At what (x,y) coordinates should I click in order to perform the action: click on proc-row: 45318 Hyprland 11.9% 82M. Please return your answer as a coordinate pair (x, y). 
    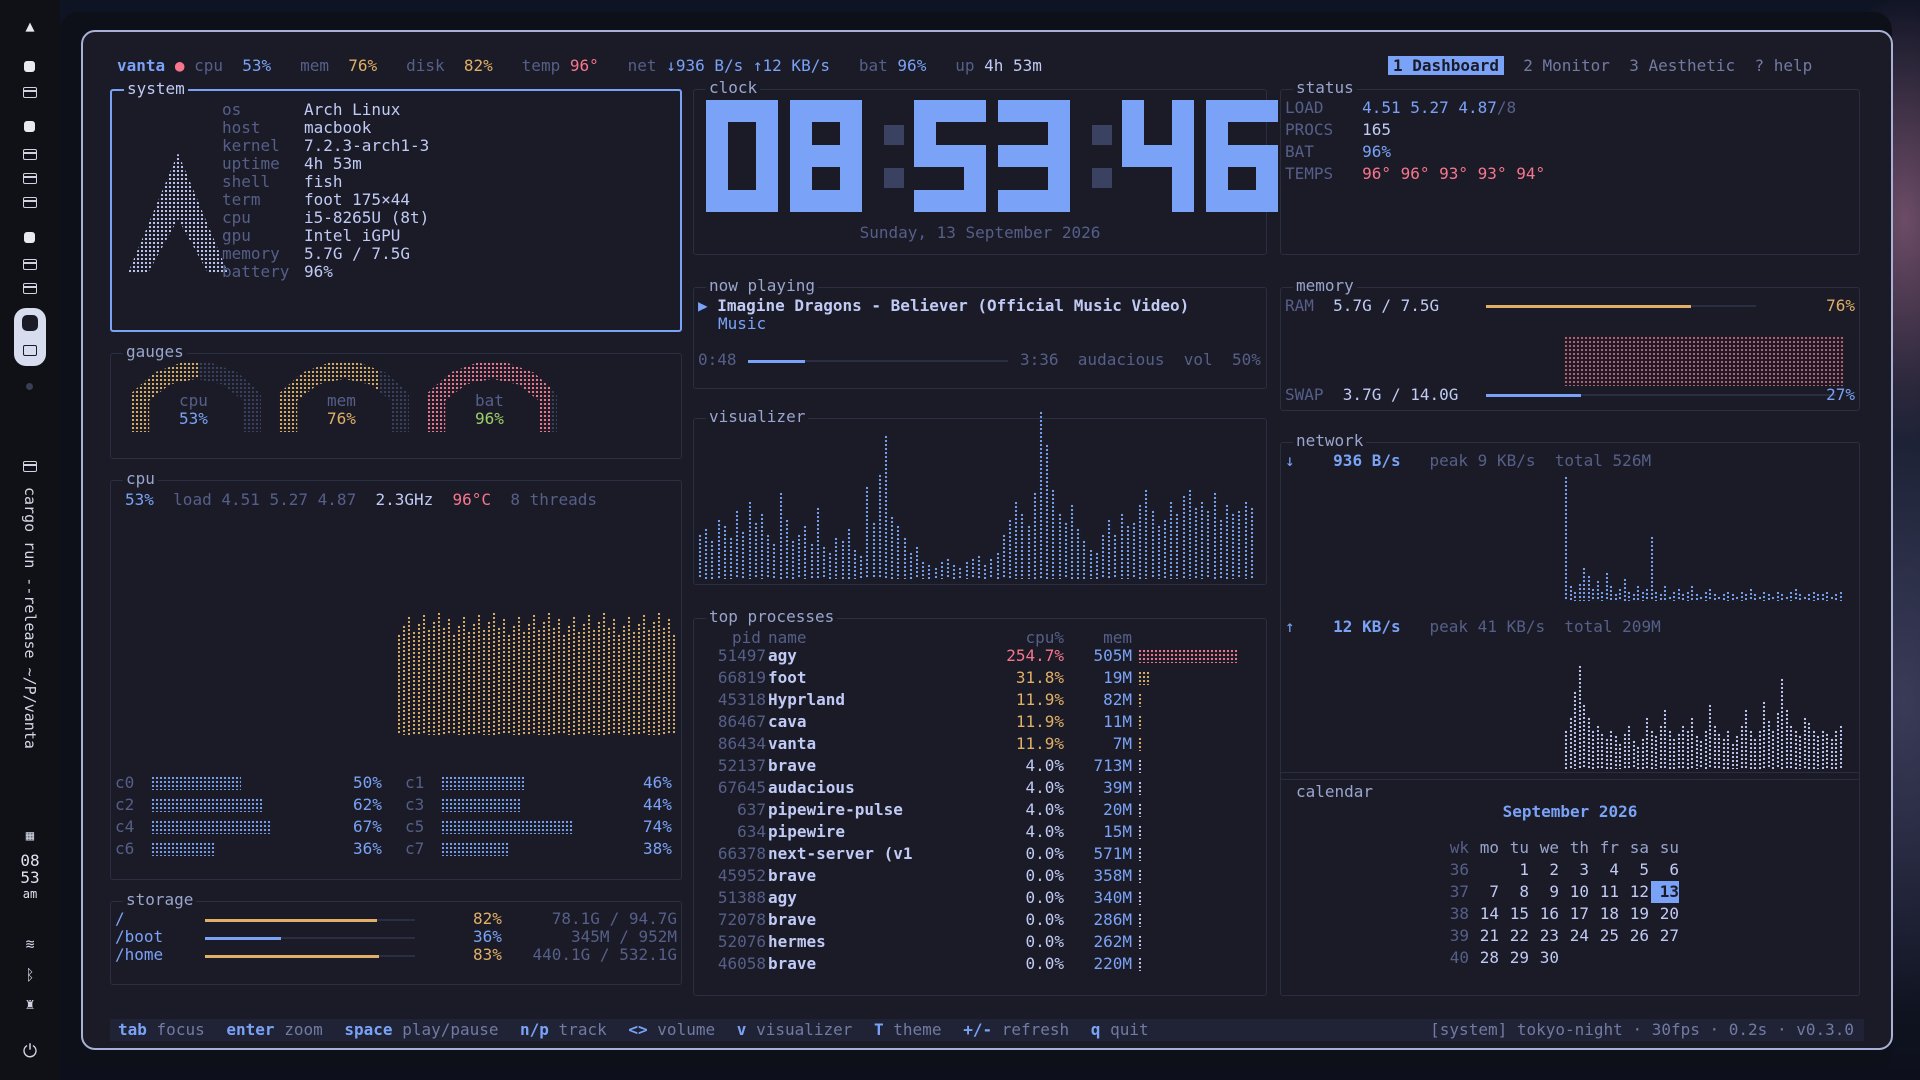
    Looking at the image, I should click on (980, 700).